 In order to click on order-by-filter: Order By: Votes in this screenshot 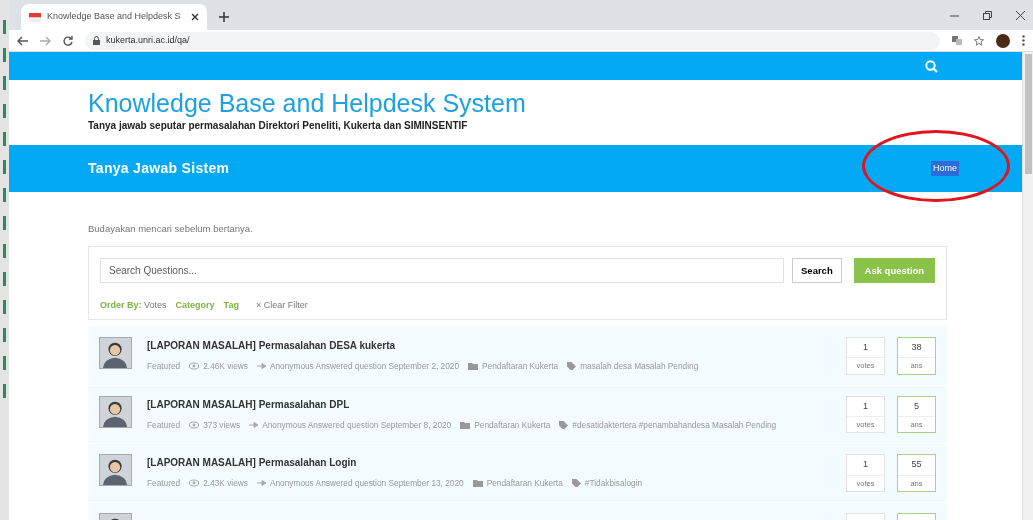, I will do `click(133, 306)`.